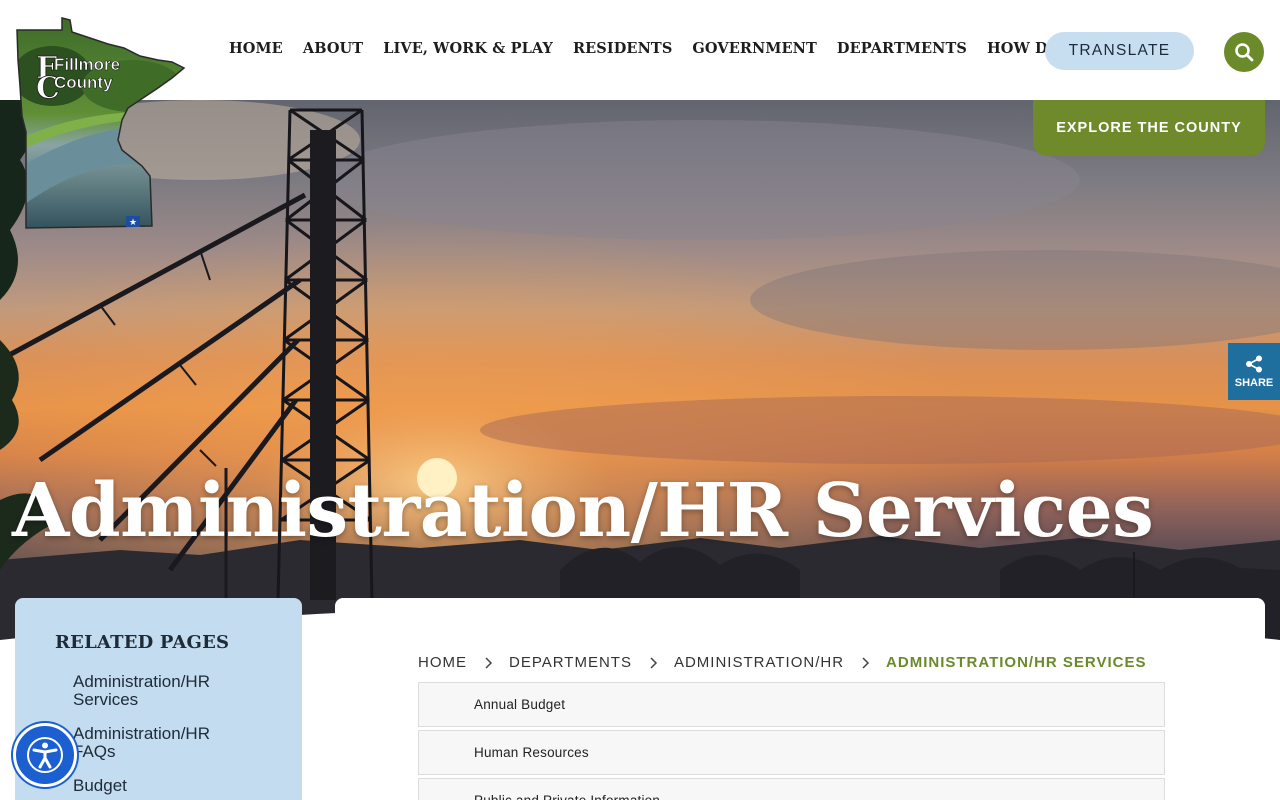 The image size is (1280, 800). Describe the element at coordinates (163, 786) in the screenshot. I see `related-link-budget: Budget` at that location.